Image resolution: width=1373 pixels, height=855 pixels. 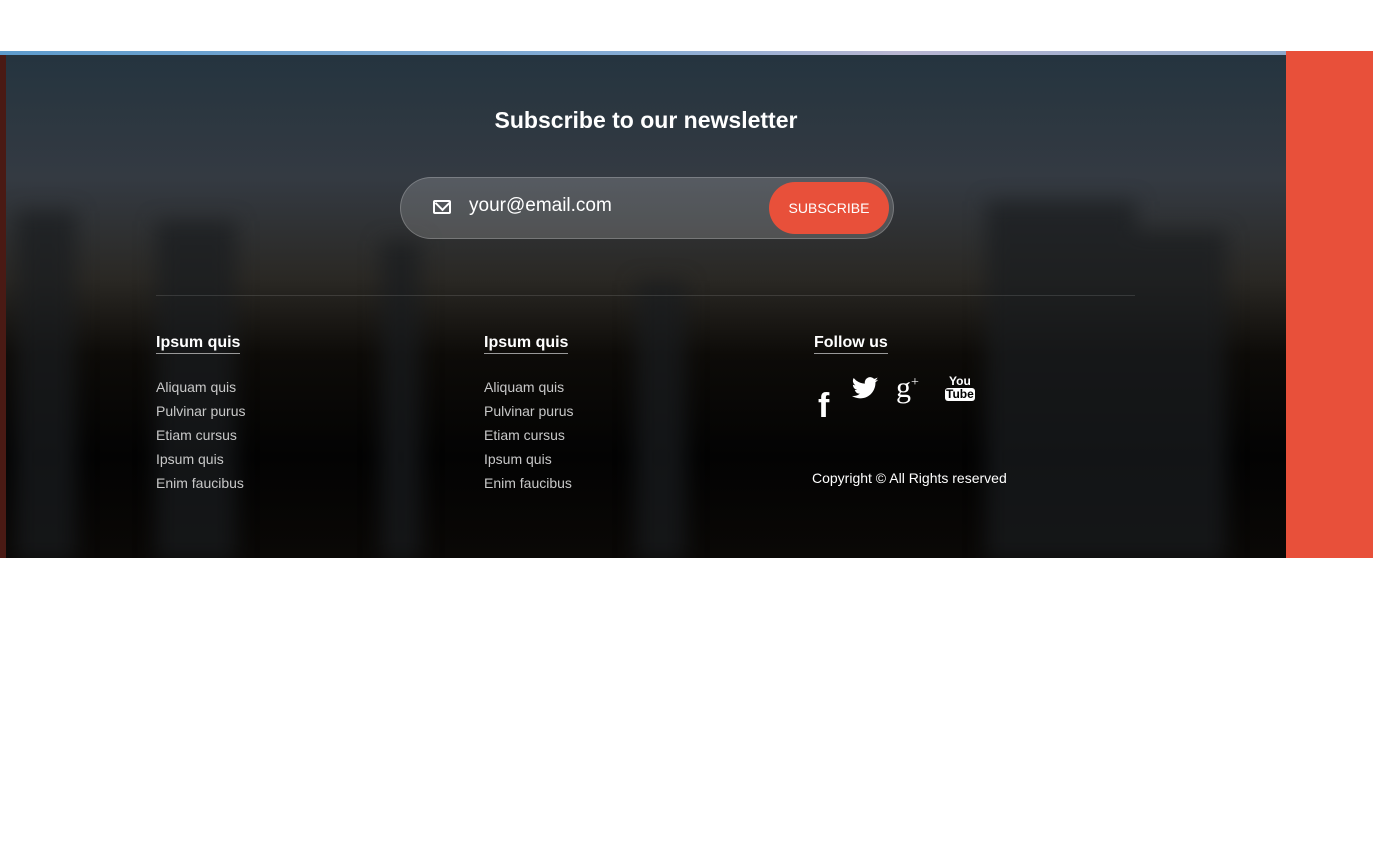 I want to click on subscribe-button: SUBSCRIBE, so click(x=829, y=208).